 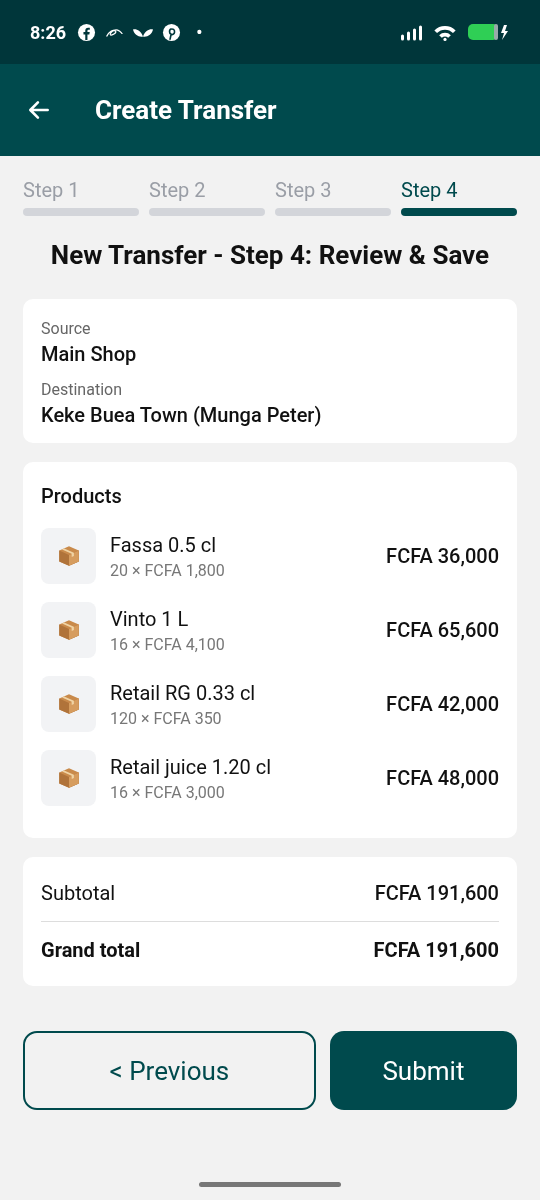 I want to click on product-total: FCFA 36,000, so click(x=442, y=556).